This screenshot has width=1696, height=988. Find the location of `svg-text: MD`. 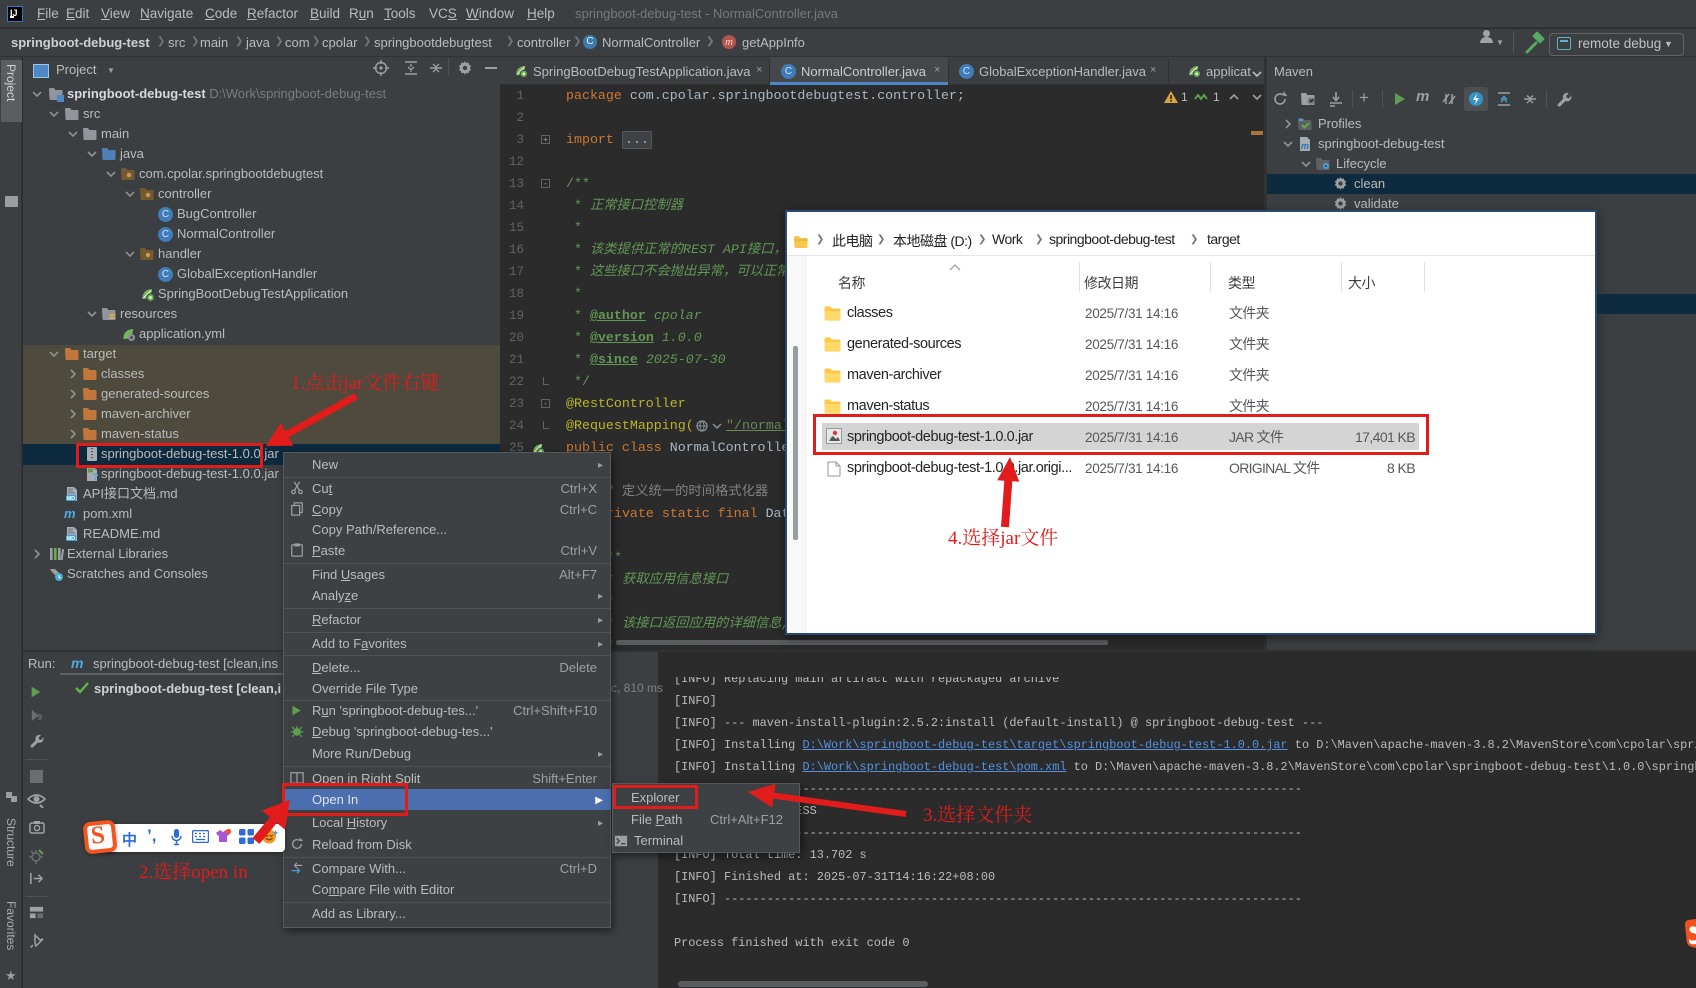

svg-text: MD is located at coordinates (71, 539).